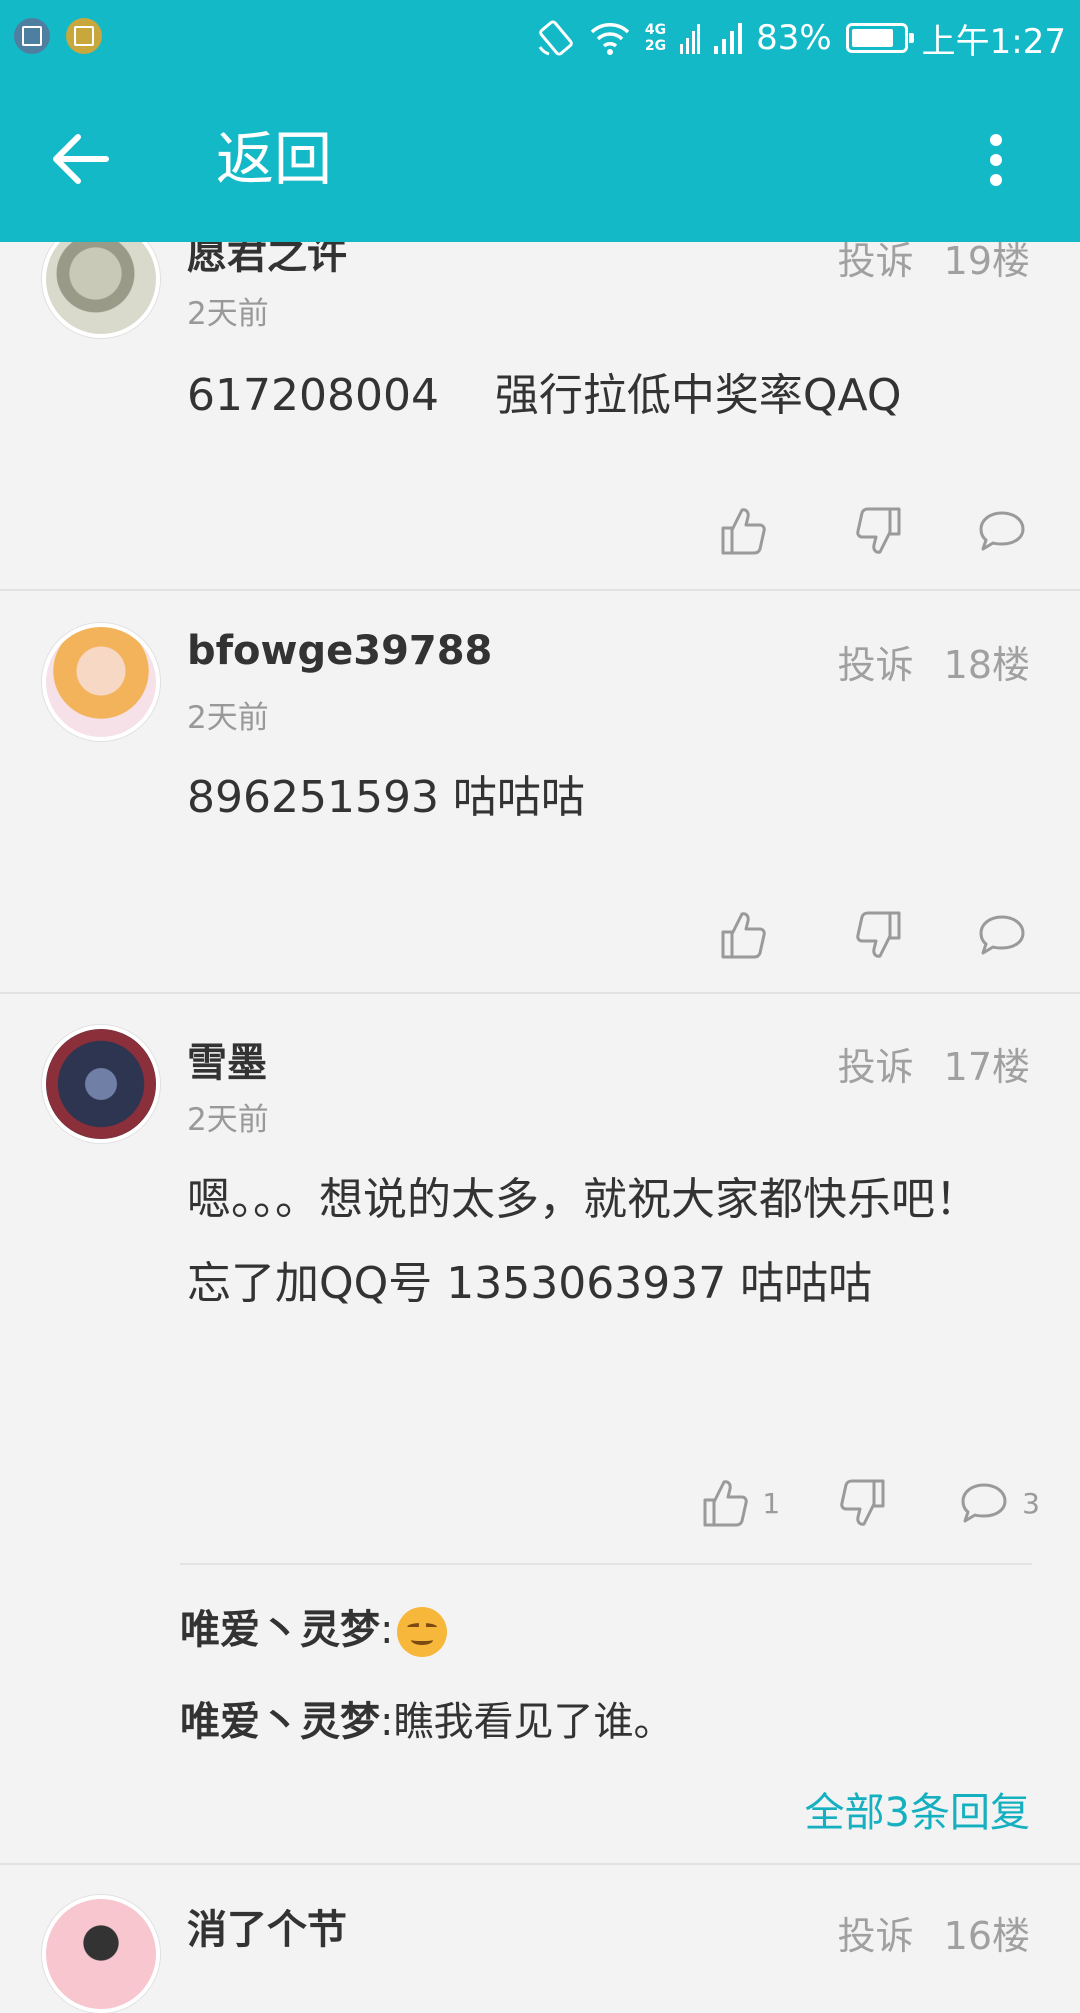  I want to click on cellular-signal-icon, so click(728, 38).